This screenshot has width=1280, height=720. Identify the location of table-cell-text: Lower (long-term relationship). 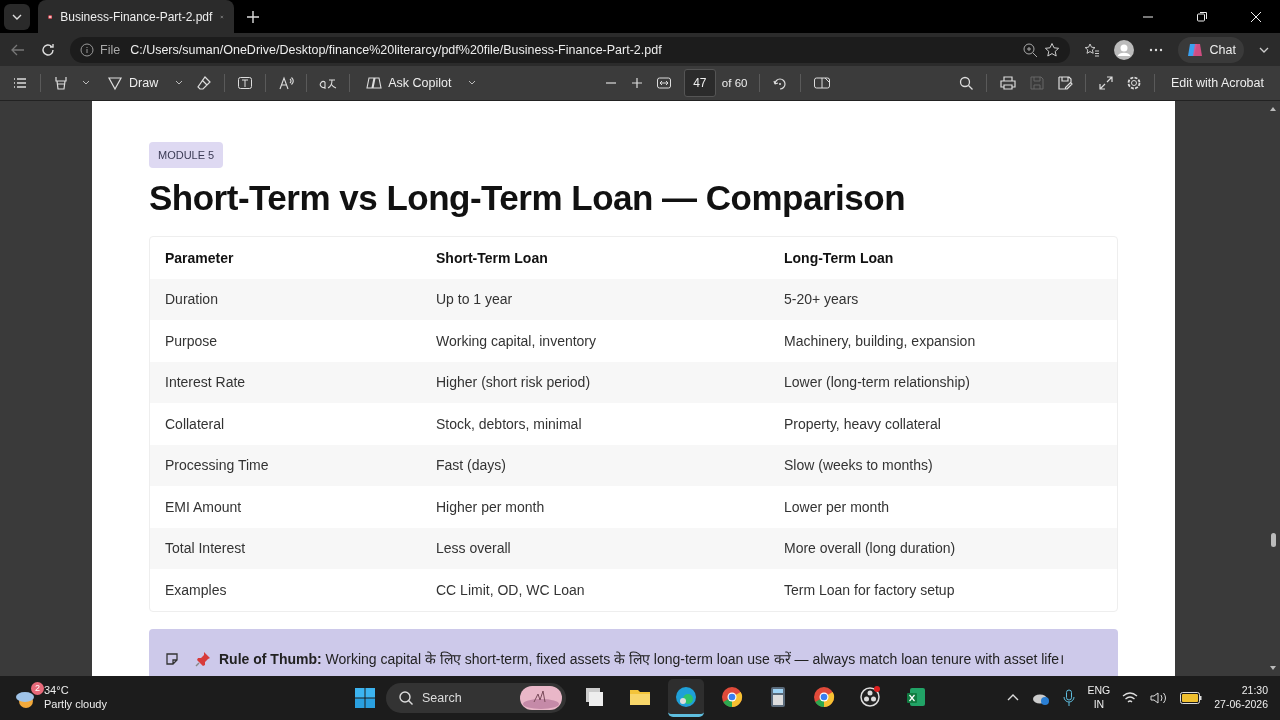
(877, 382).